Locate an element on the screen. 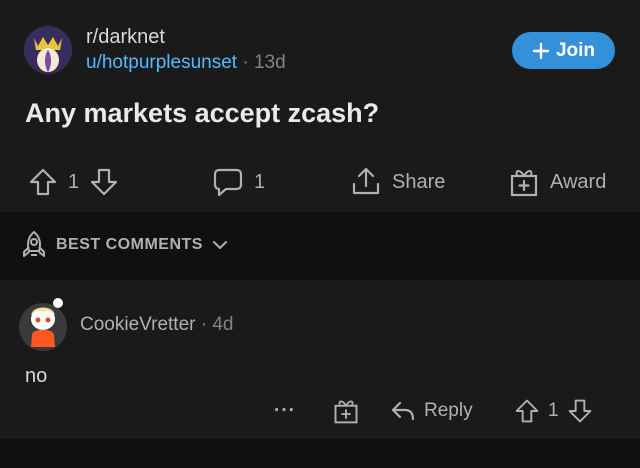 Image resolution: width=640 pixels, height=468 pixels. share-button: Share is located at coordinates (397, 182).